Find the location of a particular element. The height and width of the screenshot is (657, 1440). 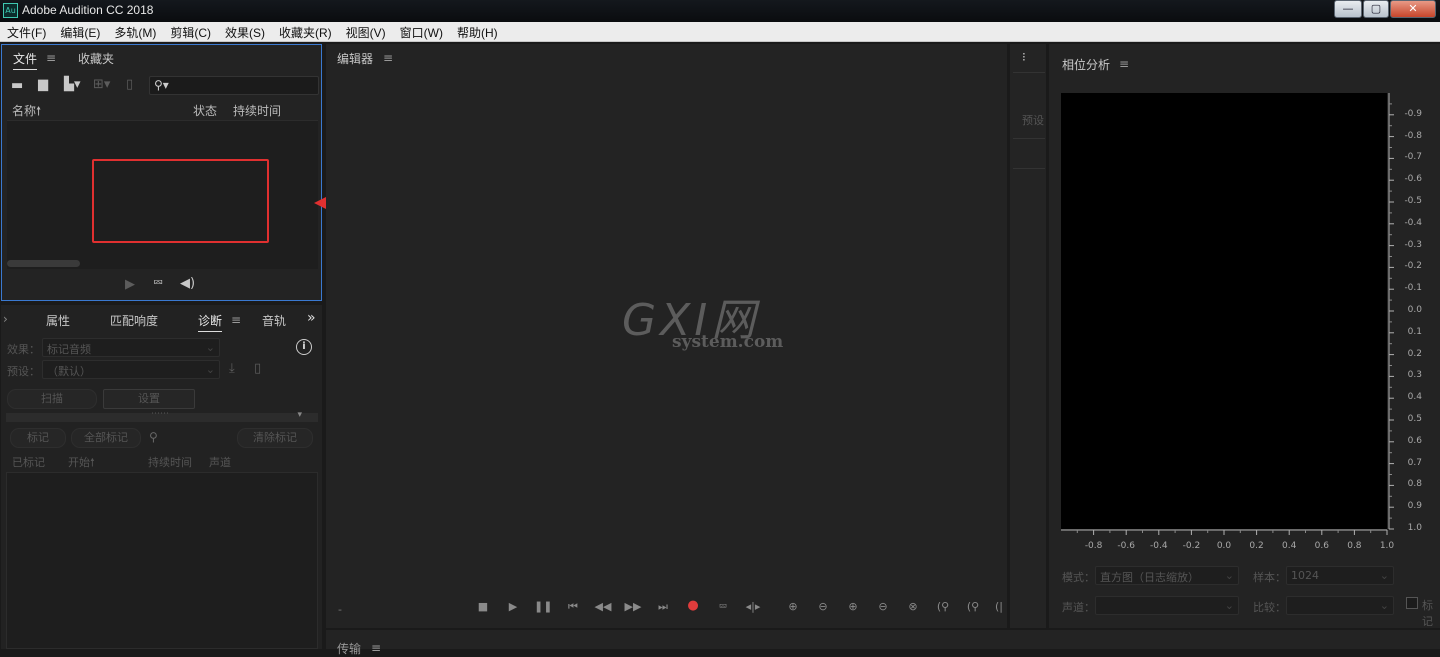

column-marked: 已标记 is located at coordinates (28, 462).